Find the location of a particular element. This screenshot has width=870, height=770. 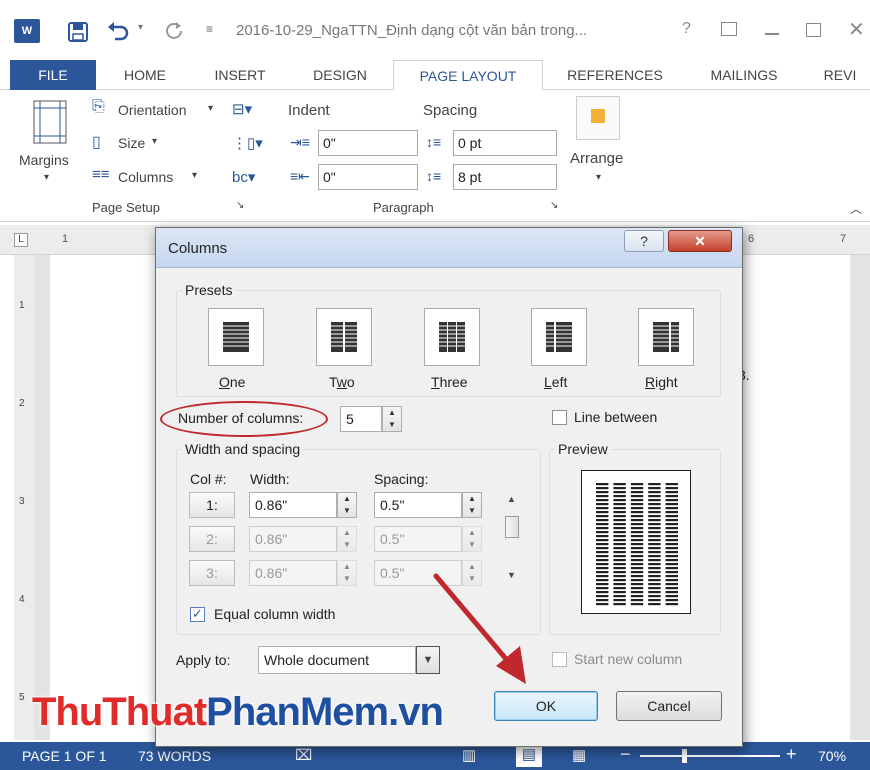

collapse-ribbon-icon: ︿ is located at coordinates (856, 208).